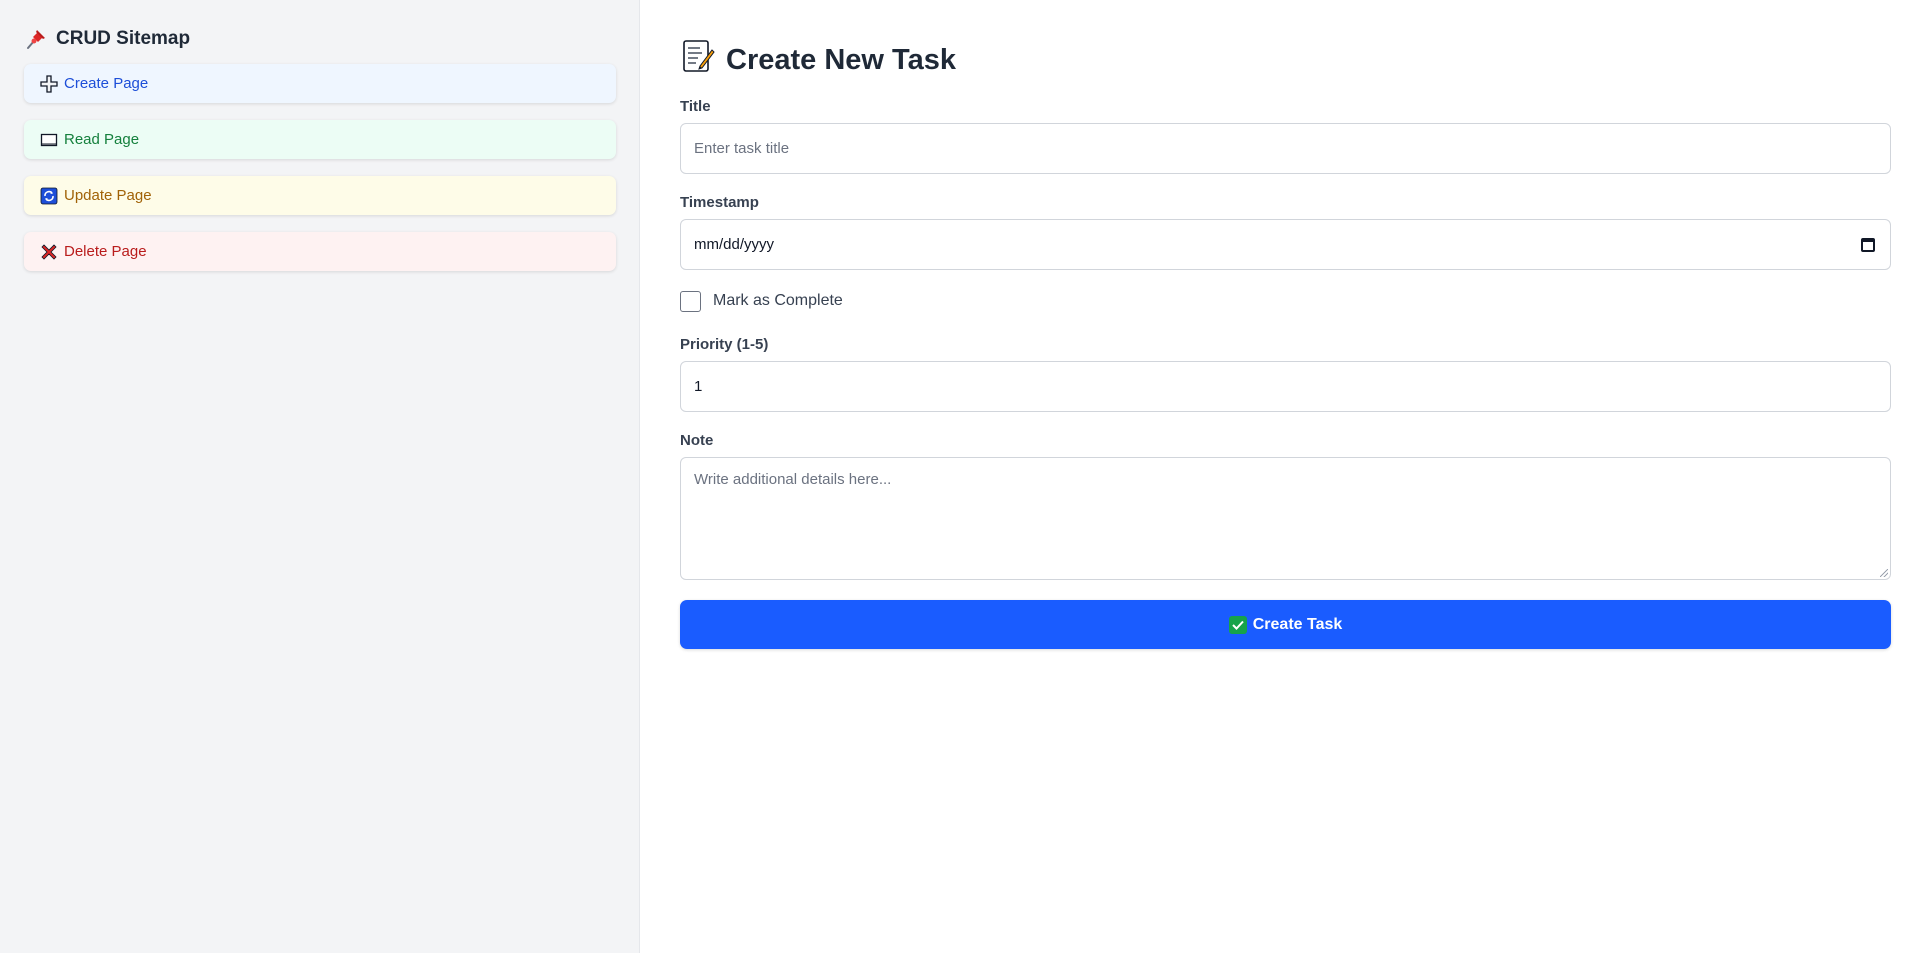 The height and width of the screenshot is (953, 1920). Describe the element at coordinates (719, 202) in the screenshot. I see `timestamp-label: Timestamp` at that location.